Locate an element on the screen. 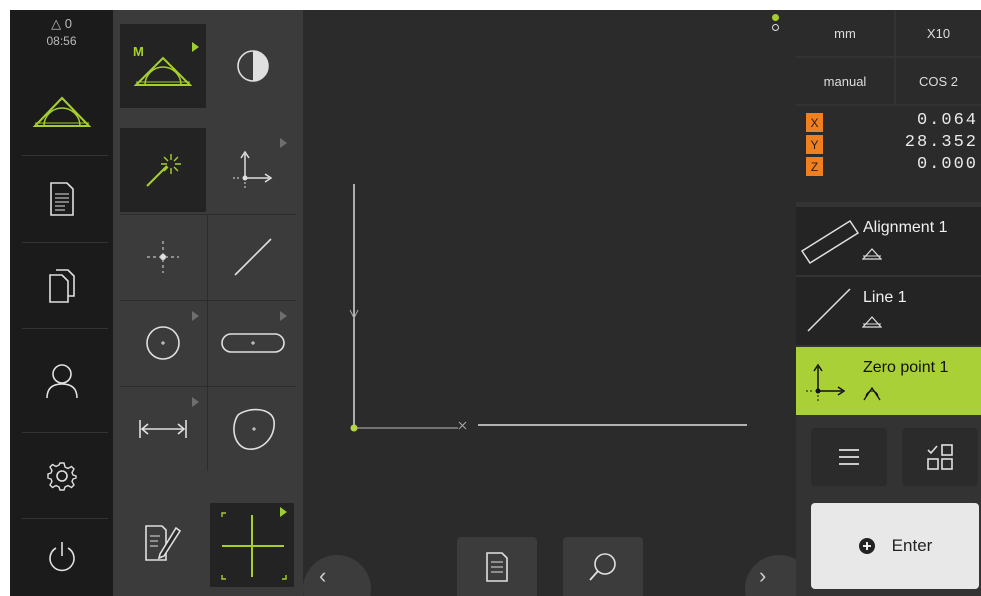  document-list-icon is located at coordinates (61, 199).